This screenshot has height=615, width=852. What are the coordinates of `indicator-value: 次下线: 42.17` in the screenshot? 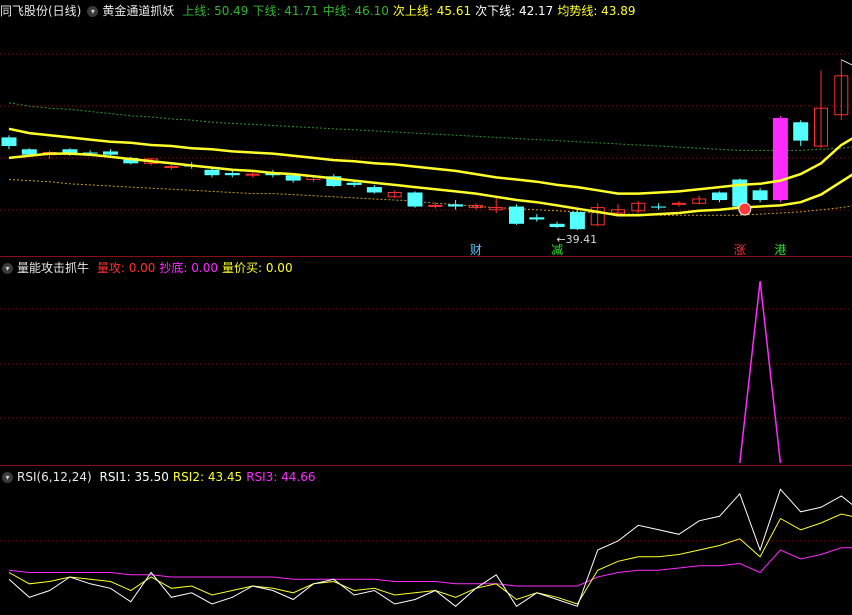 It's located at (514, 11).